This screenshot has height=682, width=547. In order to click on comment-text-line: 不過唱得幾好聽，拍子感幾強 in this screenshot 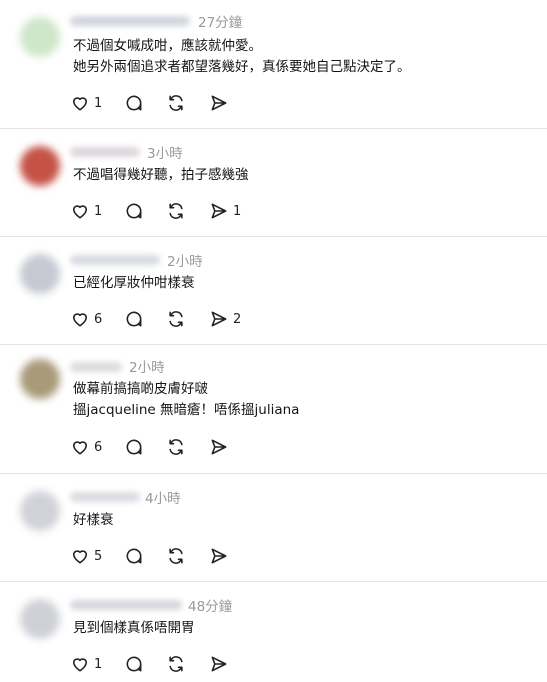, I will do `click(161, 175)`.